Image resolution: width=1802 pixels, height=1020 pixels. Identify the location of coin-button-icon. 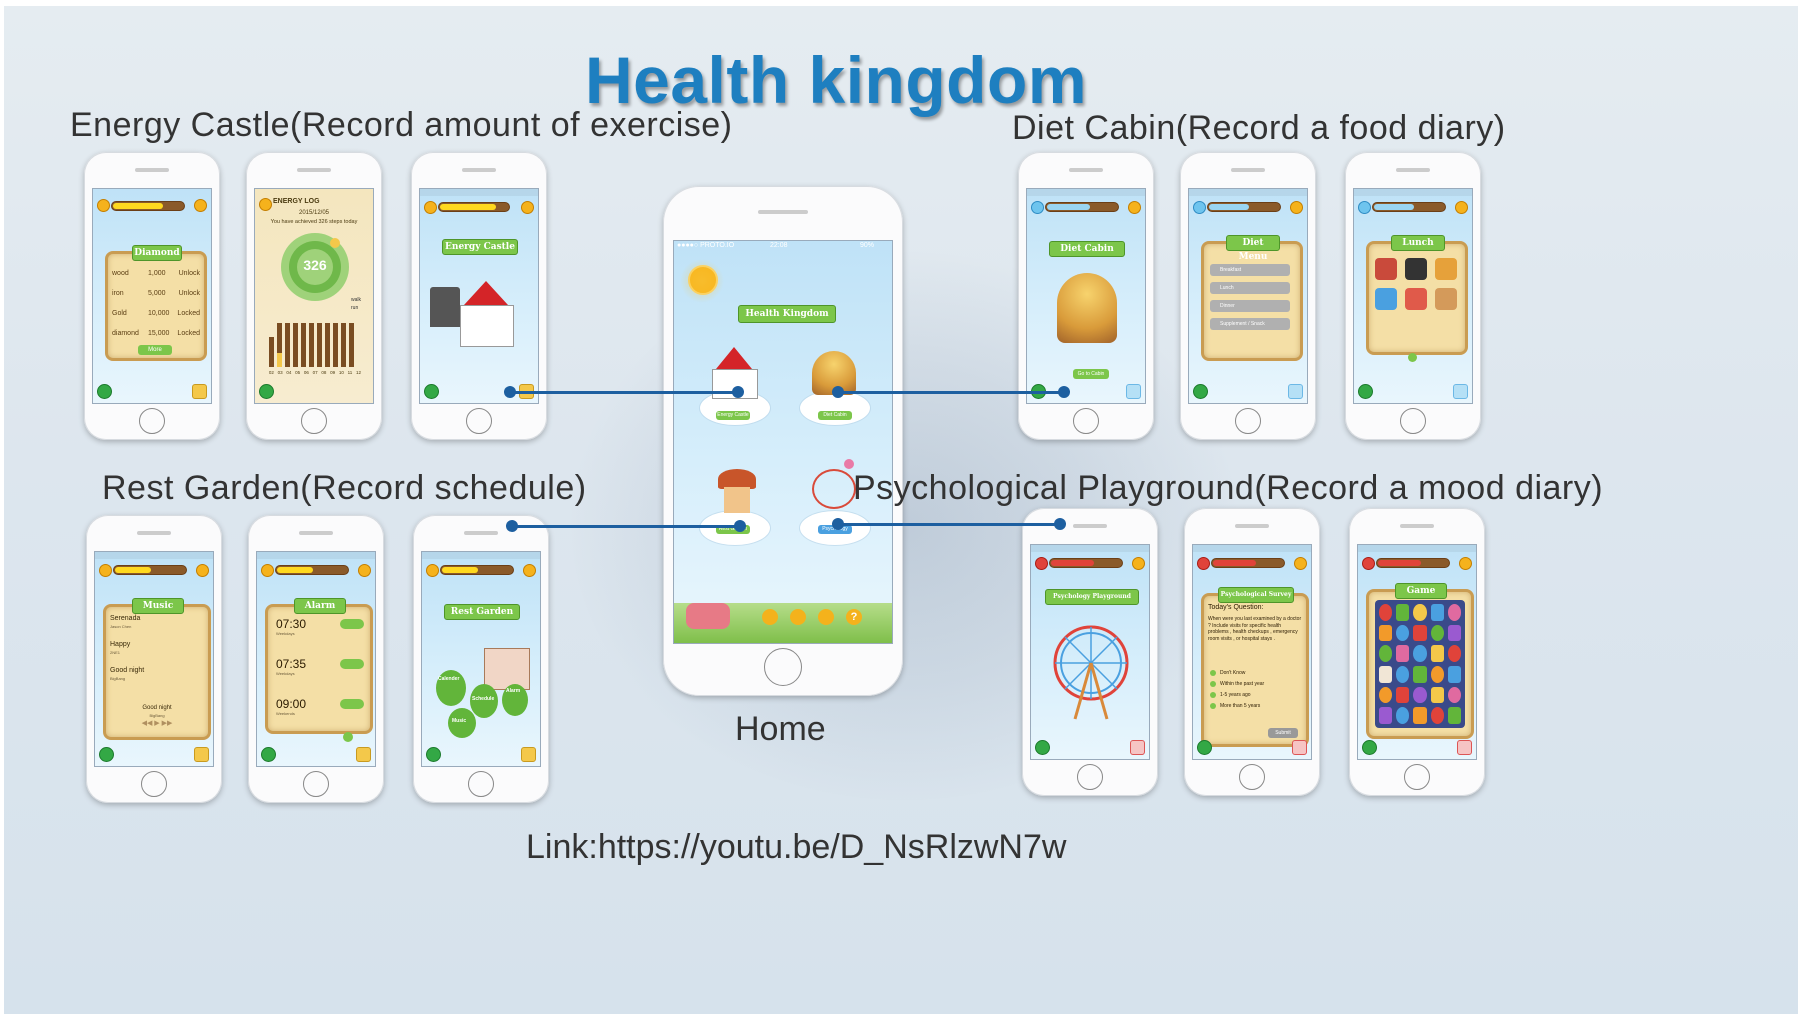
(770, 617).